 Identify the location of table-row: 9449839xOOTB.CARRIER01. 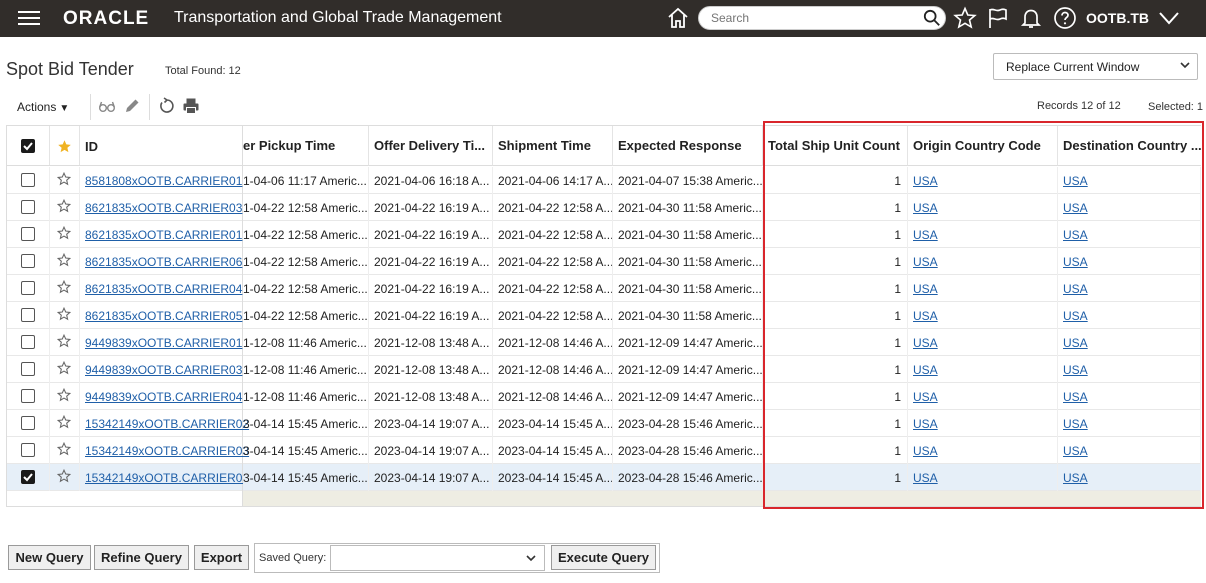
(124, 342).